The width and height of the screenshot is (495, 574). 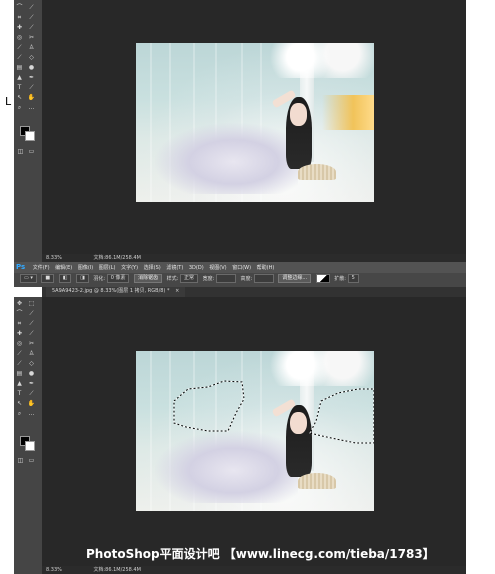 I want to click on move-icon: ✥, so click(x=19, y=303).